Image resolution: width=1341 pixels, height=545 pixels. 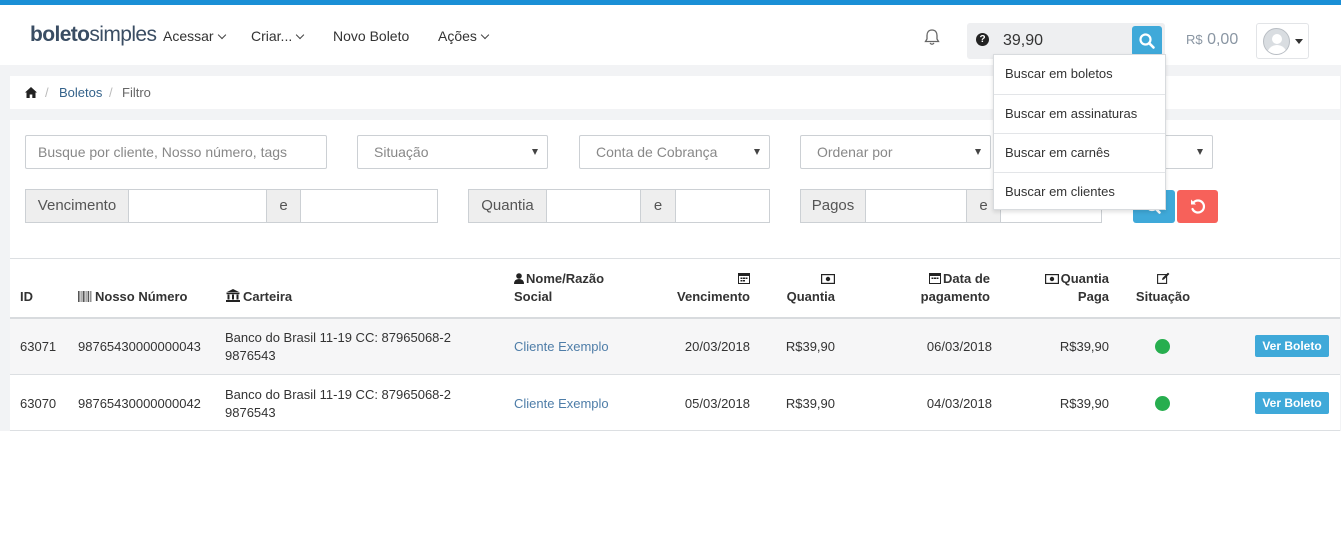 I want to click on quantia-from-input, so click(x=593, y=206).